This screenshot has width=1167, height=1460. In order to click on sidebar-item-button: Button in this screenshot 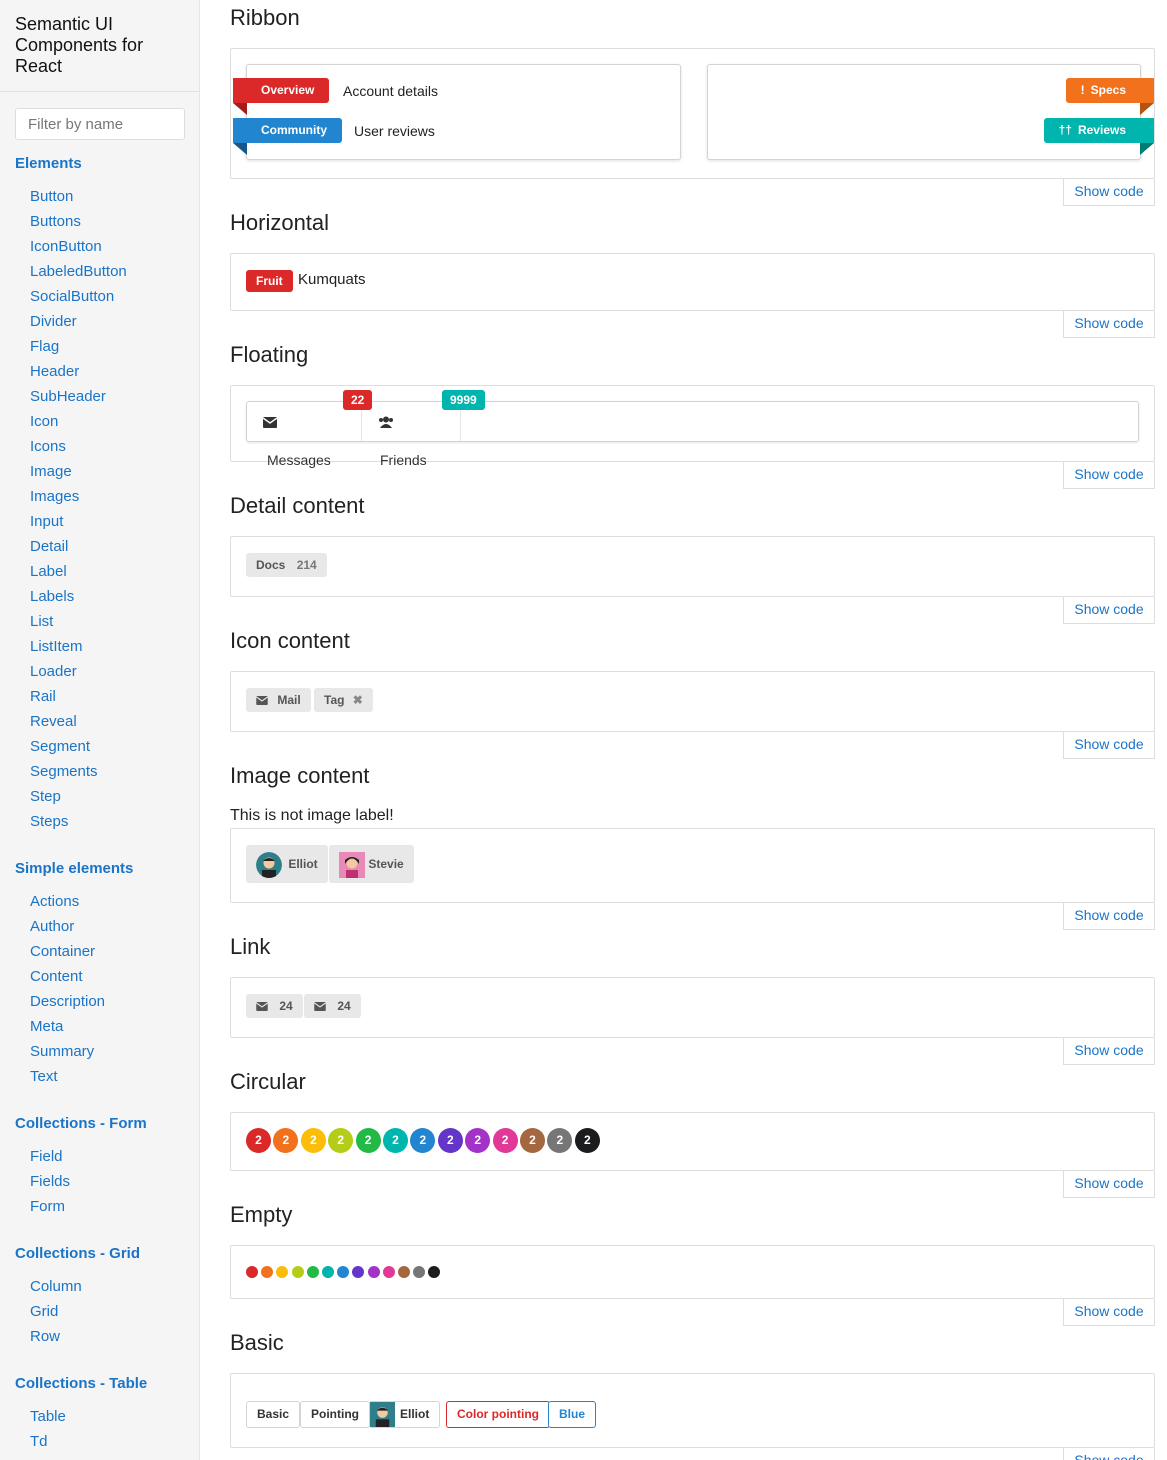, I will do `click(51, 196)`.